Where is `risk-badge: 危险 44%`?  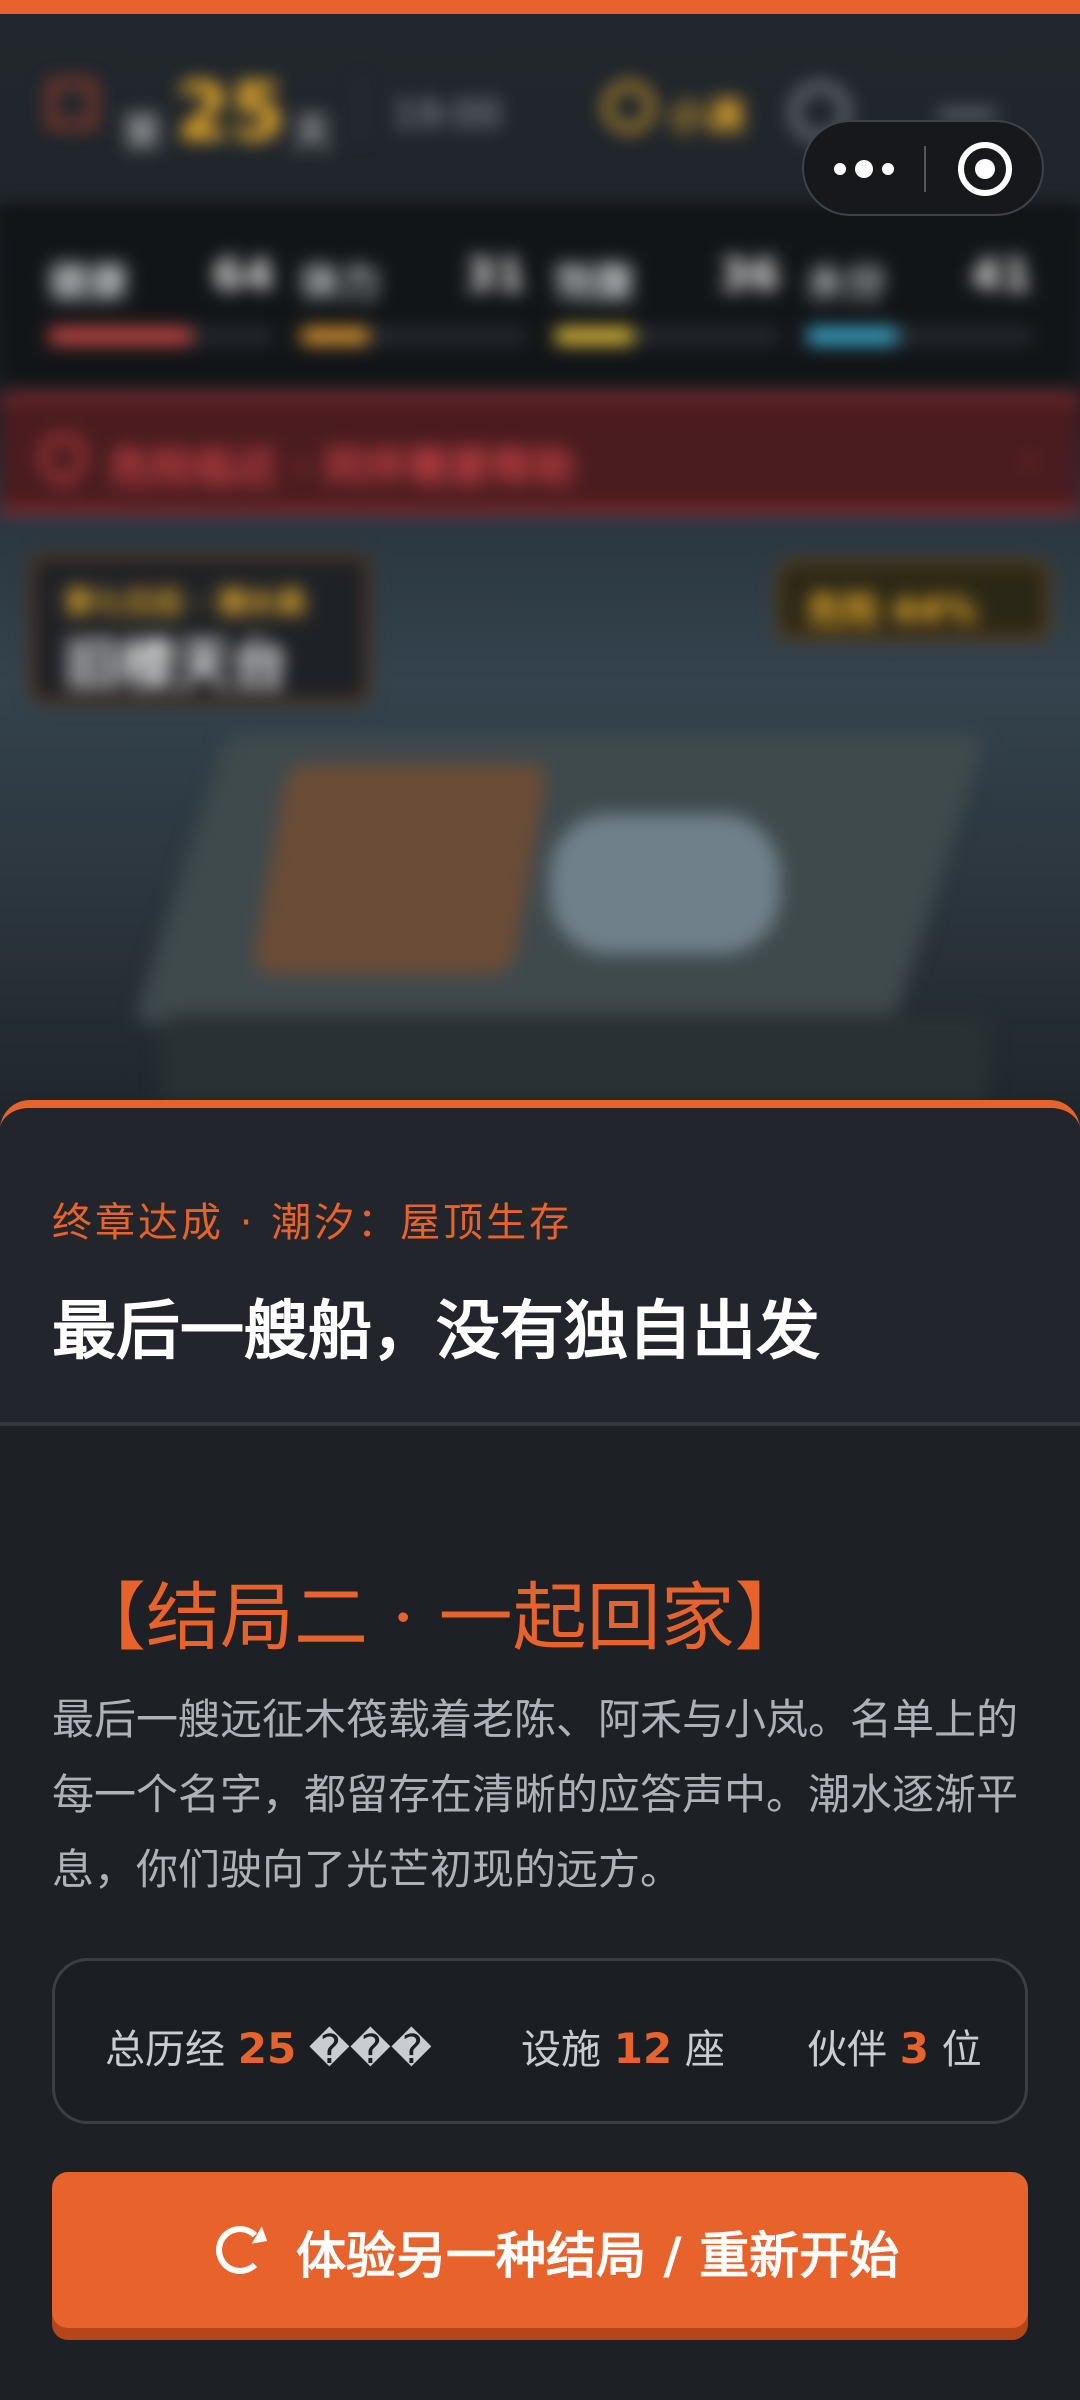 risk-badge: 危险 44% is located at coordinates (913, 600).